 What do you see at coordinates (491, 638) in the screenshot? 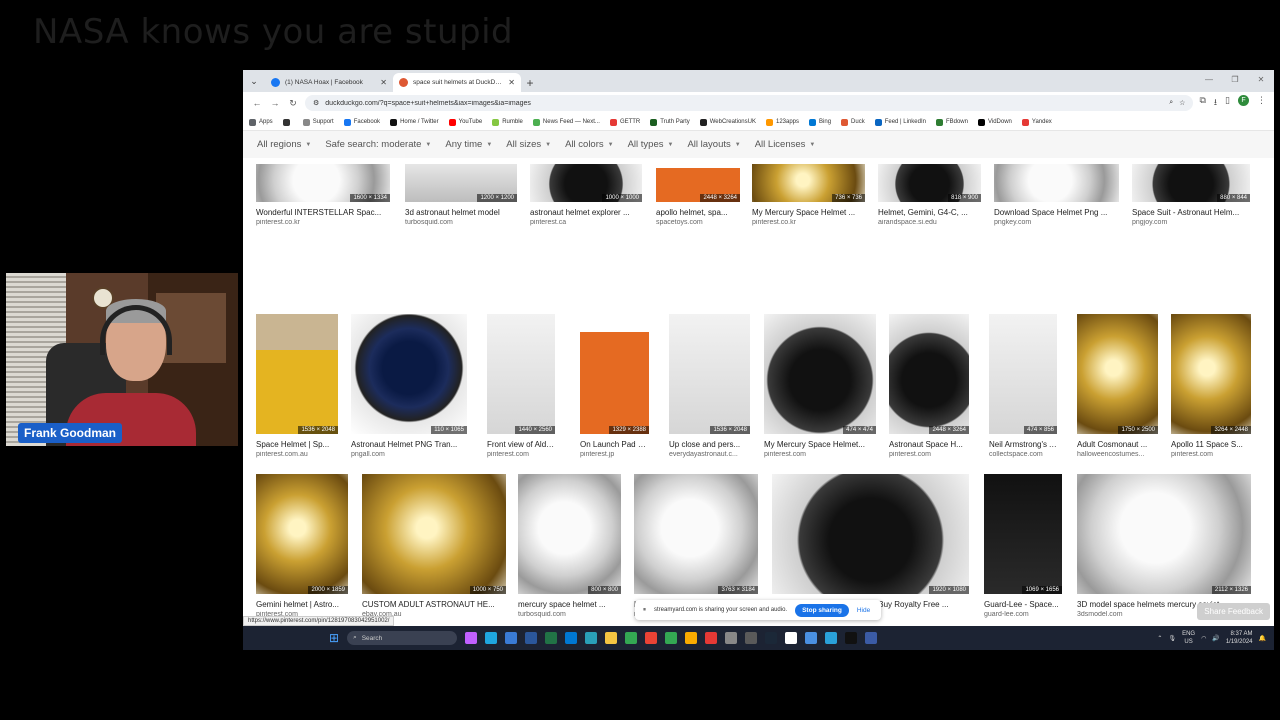
I see `edge-icon` at bounding box center [491, 638].